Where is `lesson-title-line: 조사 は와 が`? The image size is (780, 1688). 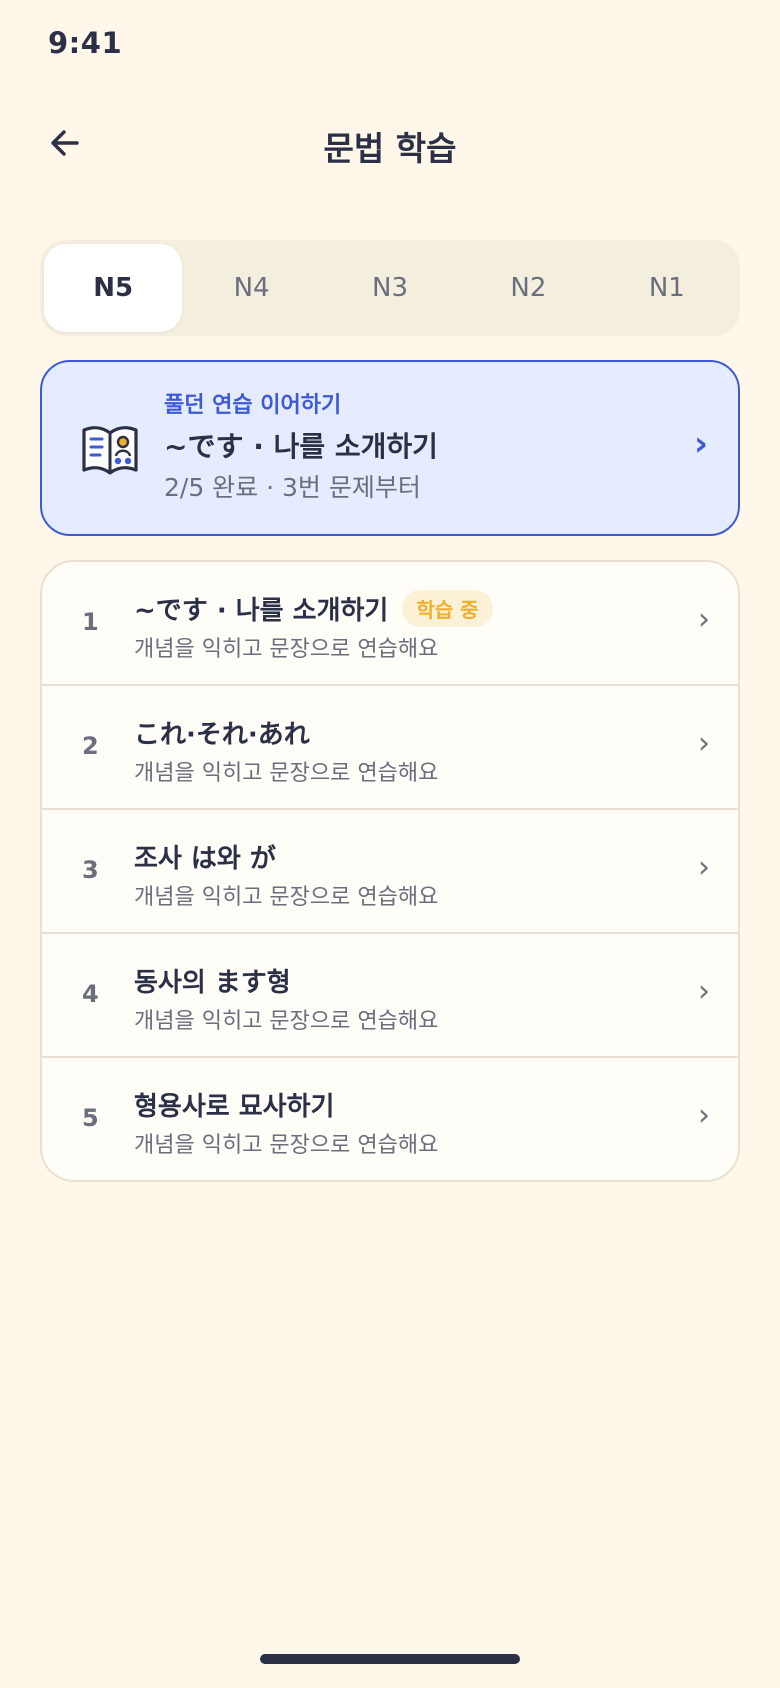 lesson-title-line: 조사 は와 が is located at coordinates (286, 856).